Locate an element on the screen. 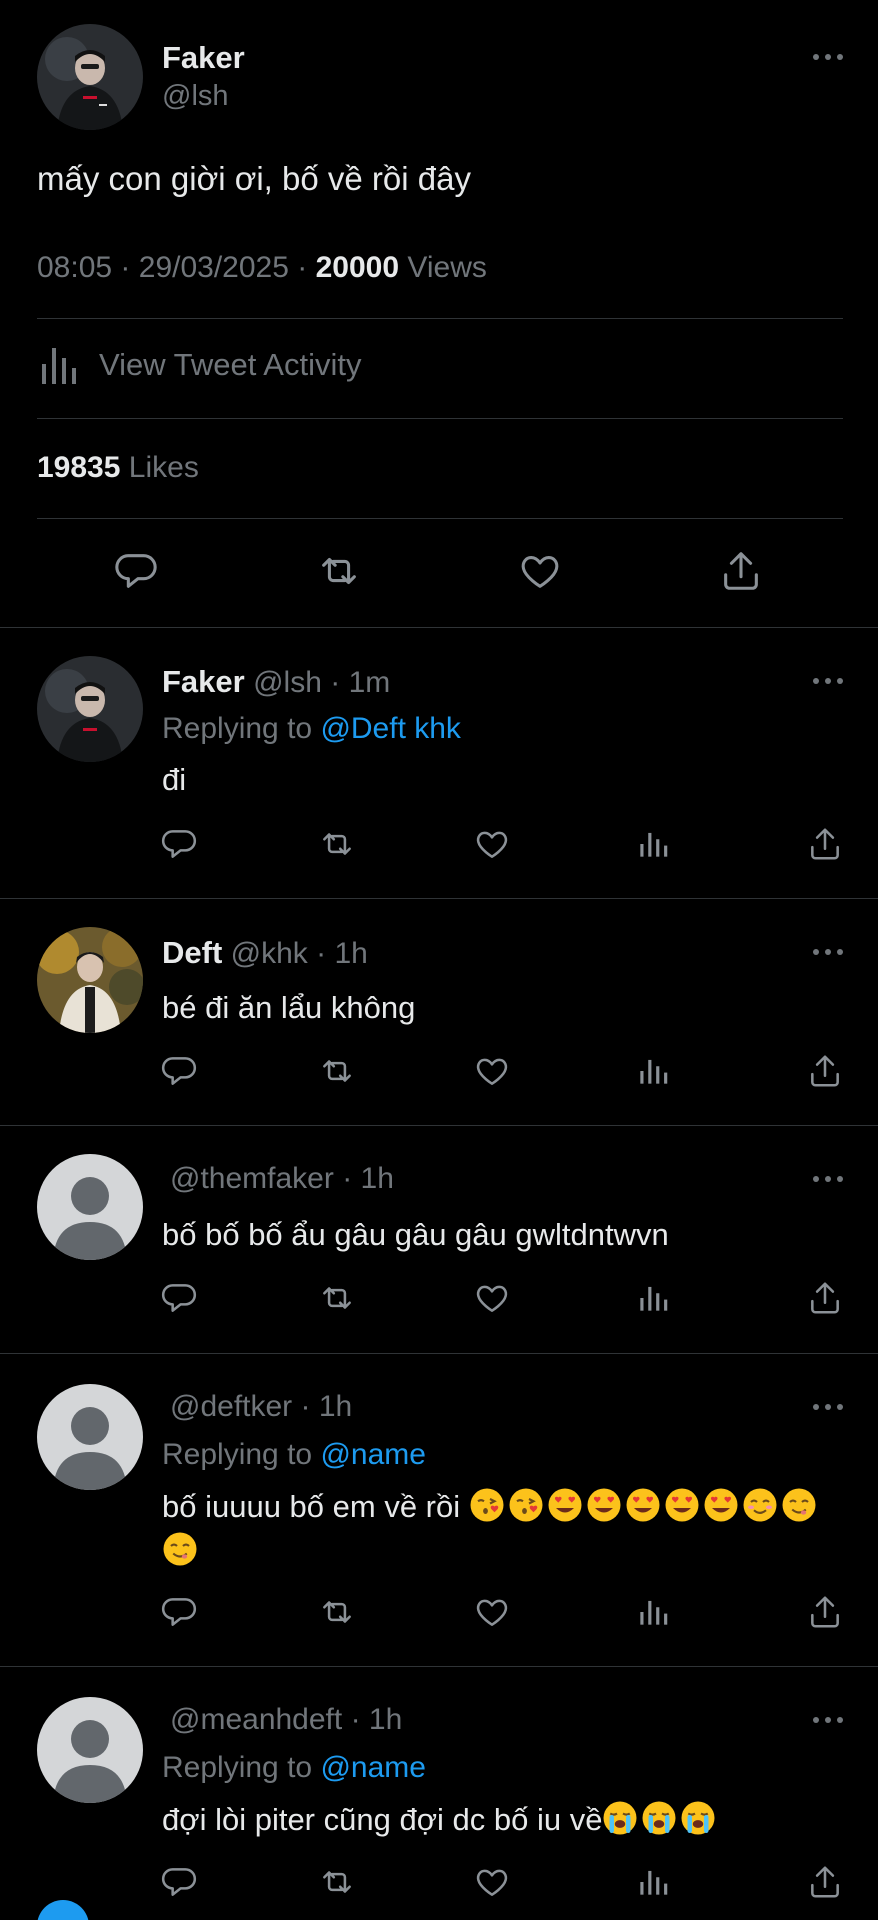 The image size is (878, 1920). replying-to: Replying to @Deft khk is located at coordinates (311, 729).